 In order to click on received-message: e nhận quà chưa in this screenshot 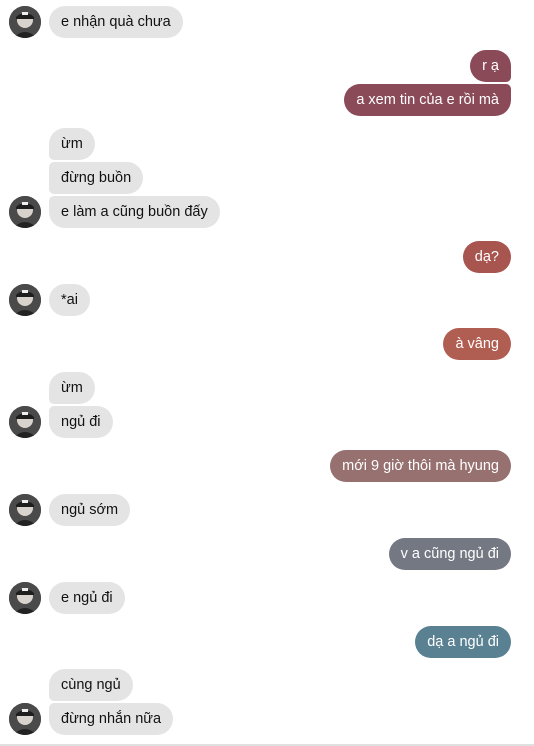, I will do `click(116, 22)`.